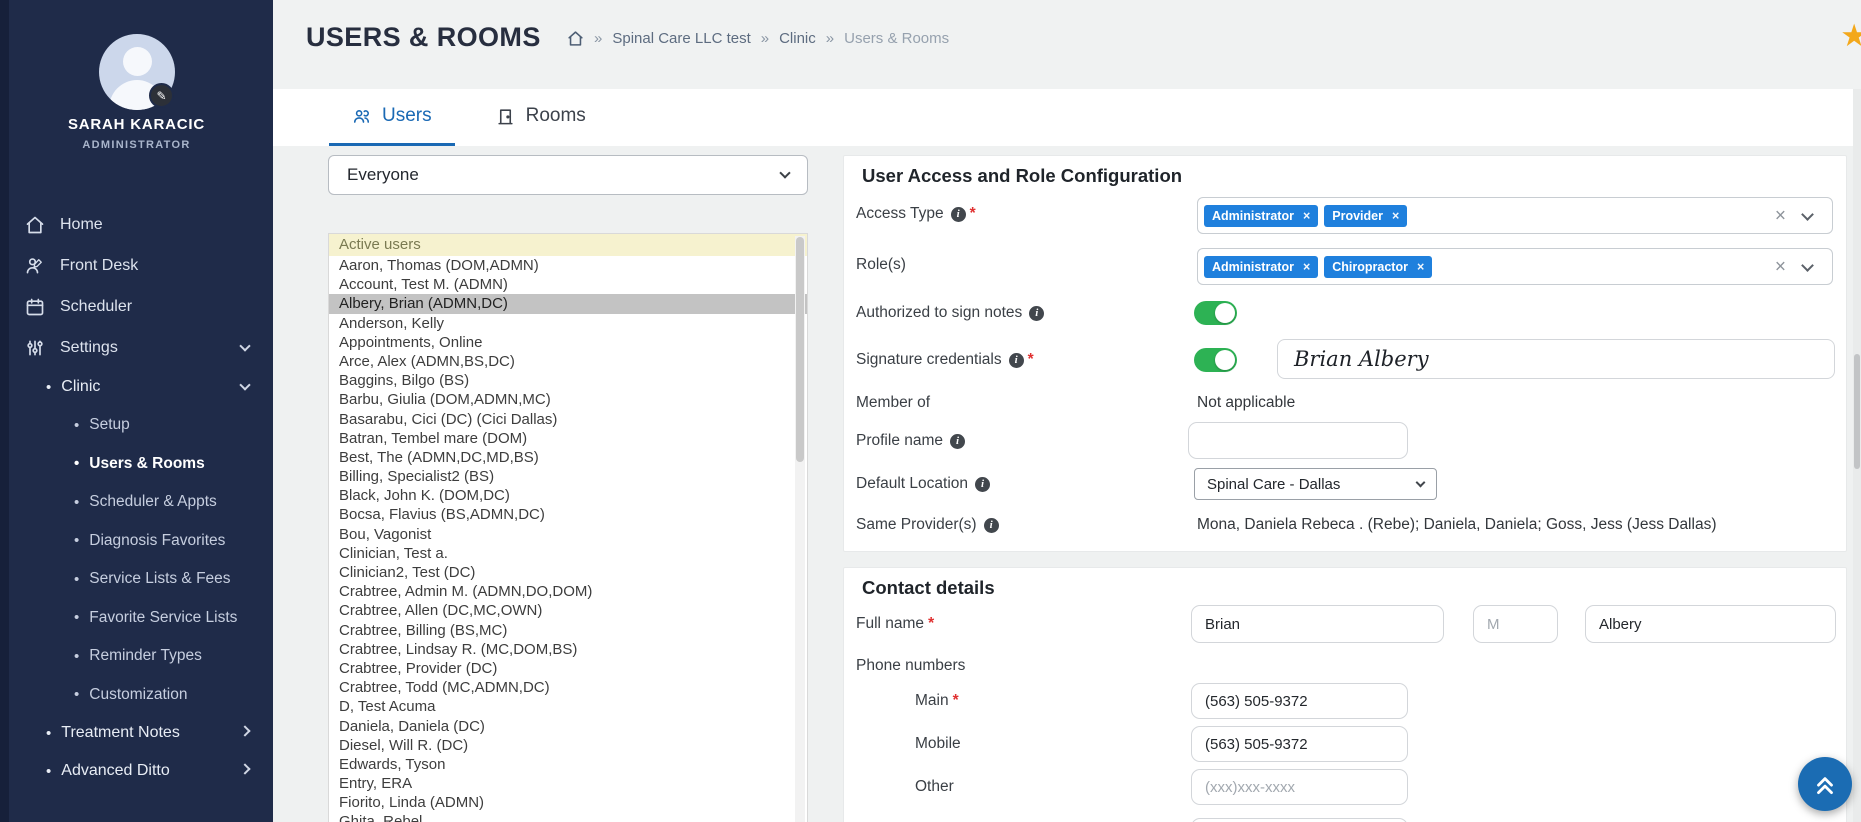  What do you see at coordinates (136, 579) in the screenshot?
I see `sidebar-item-service-lists-fees: • Service Lists & Fees` at bounding box center [136, 579].